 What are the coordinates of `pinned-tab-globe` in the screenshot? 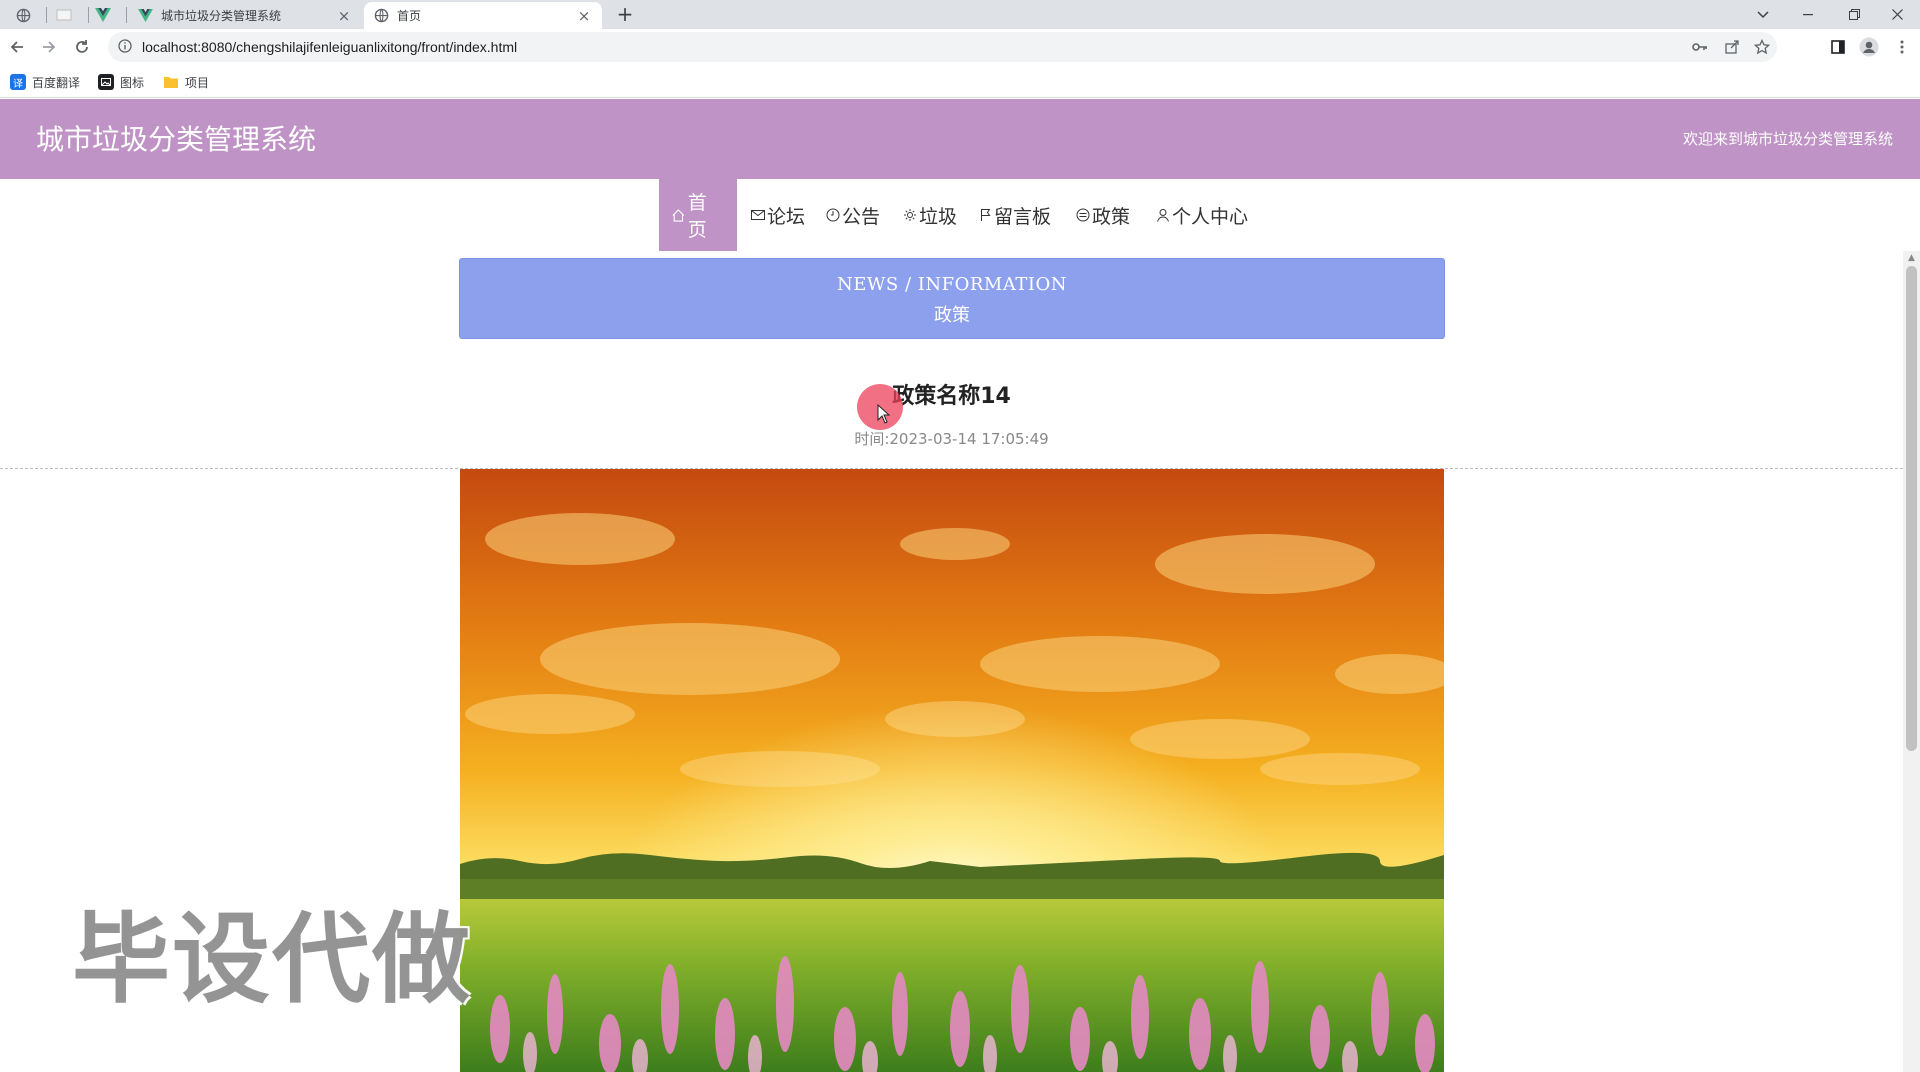 It's located at (23, 15).